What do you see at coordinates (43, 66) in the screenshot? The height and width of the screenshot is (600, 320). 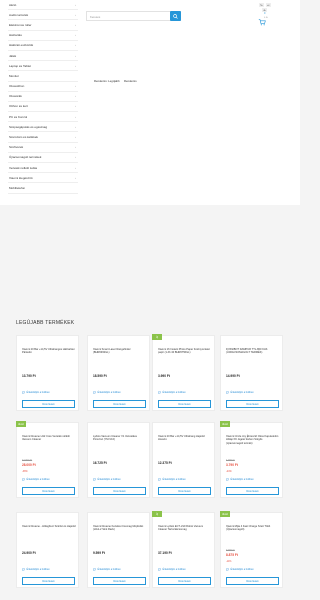 I see `sidebar-item: Laptop és Tablet ›` at bounding box center [43, 66].